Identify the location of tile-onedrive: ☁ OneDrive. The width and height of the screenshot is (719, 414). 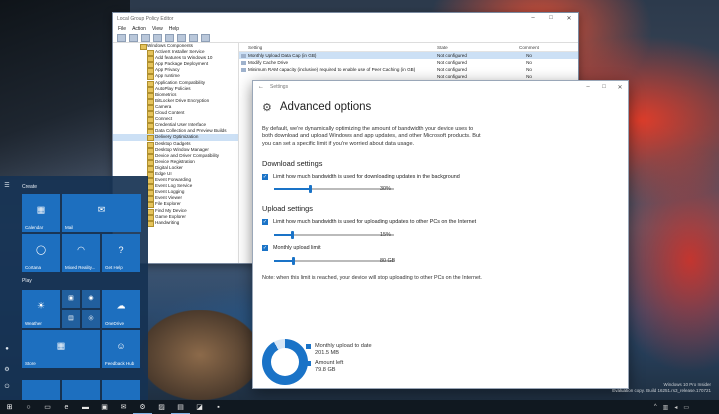
(121, 309).